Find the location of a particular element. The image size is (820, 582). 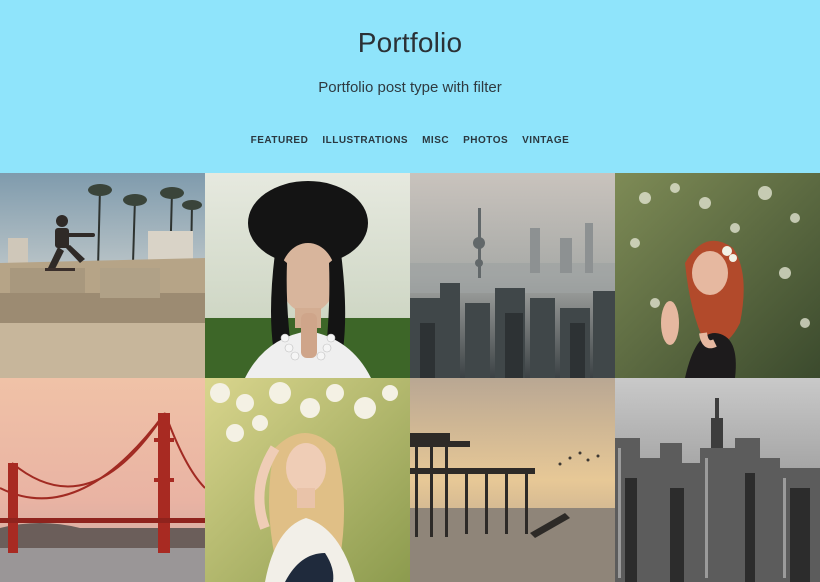

skateboarder-photo is located at coordinates (102, 275).